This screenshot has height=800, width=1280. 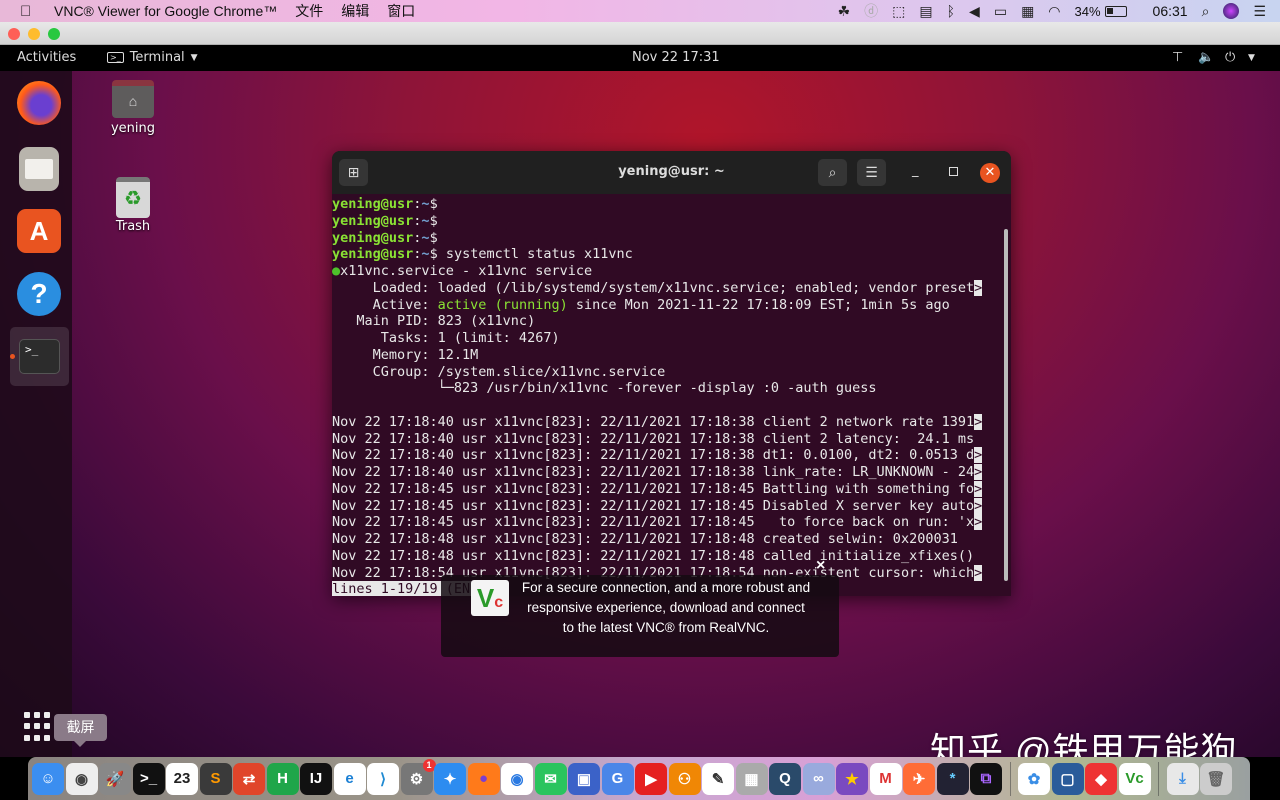 What do you see at coordinates (39, 103) in the screenshot?
I see `firefox-launcher` at bounding box center [39, 103].